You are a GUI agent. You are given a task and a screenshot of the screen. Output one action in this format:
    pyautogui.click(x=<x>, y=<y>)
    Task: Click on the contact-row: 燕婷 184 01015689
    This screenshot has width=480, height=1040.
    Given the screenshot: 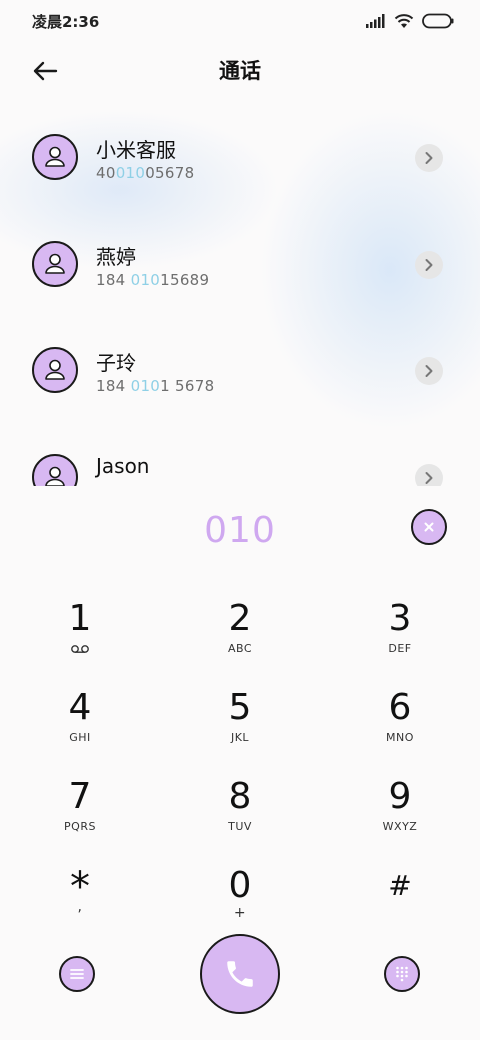 What is the action you would take?
    pyautogui.click(x=240, y=251)
    